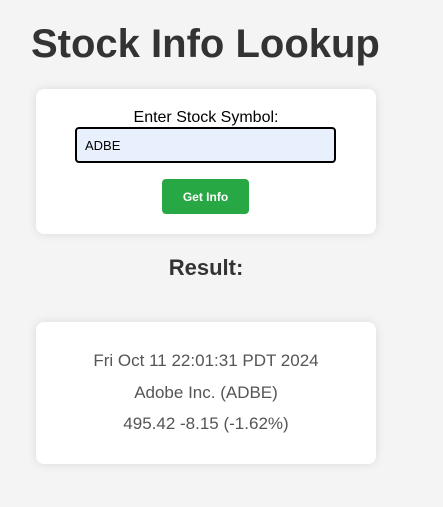 The image size is (443, 507). What do you see at coordinates (206, 423) in the screenshot?
I see `result-quote: 495.42 -8.15 (-1.62%)` at bounding box center [206, 423].